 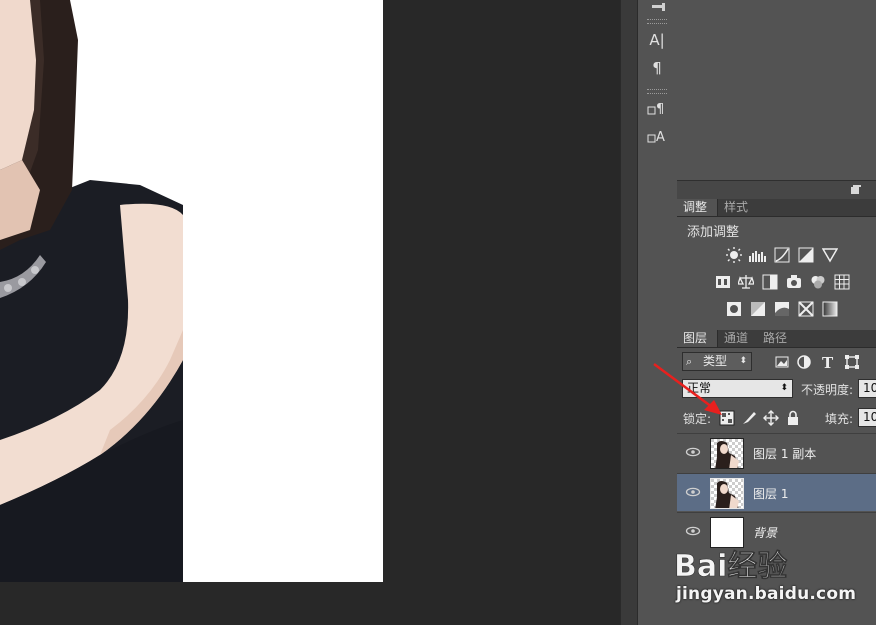 What do you see at coordinates (839, 419) in the screenshot?
I see `fill-label: 填充:` at bounding box center [839, 419].